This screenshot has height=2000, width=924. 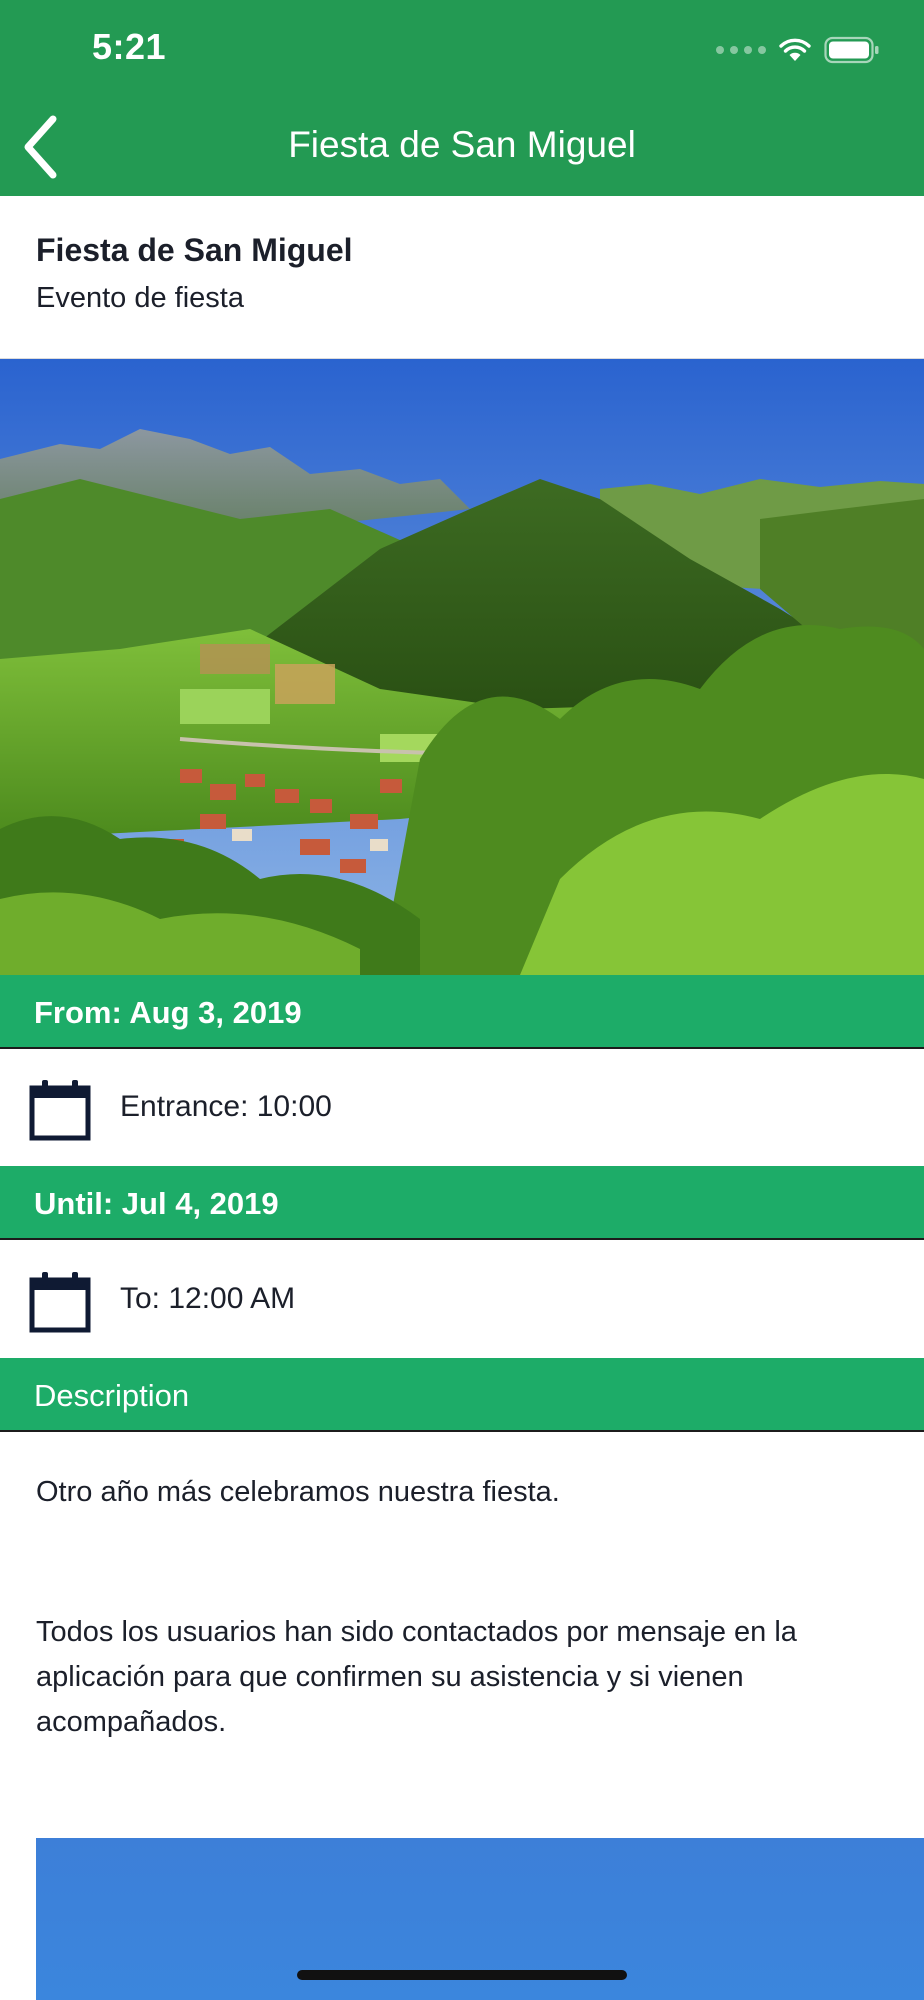 I want to click on cellular-signal-icon, so click(x=741, y=50).